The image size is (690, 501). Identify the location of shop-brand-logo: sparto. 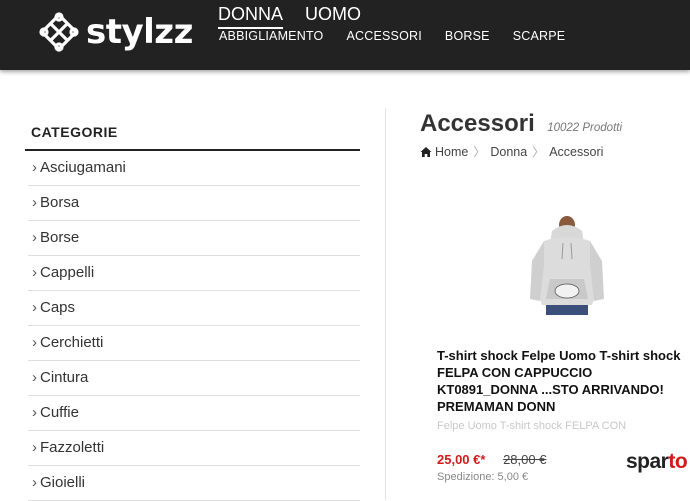
(657, 462).